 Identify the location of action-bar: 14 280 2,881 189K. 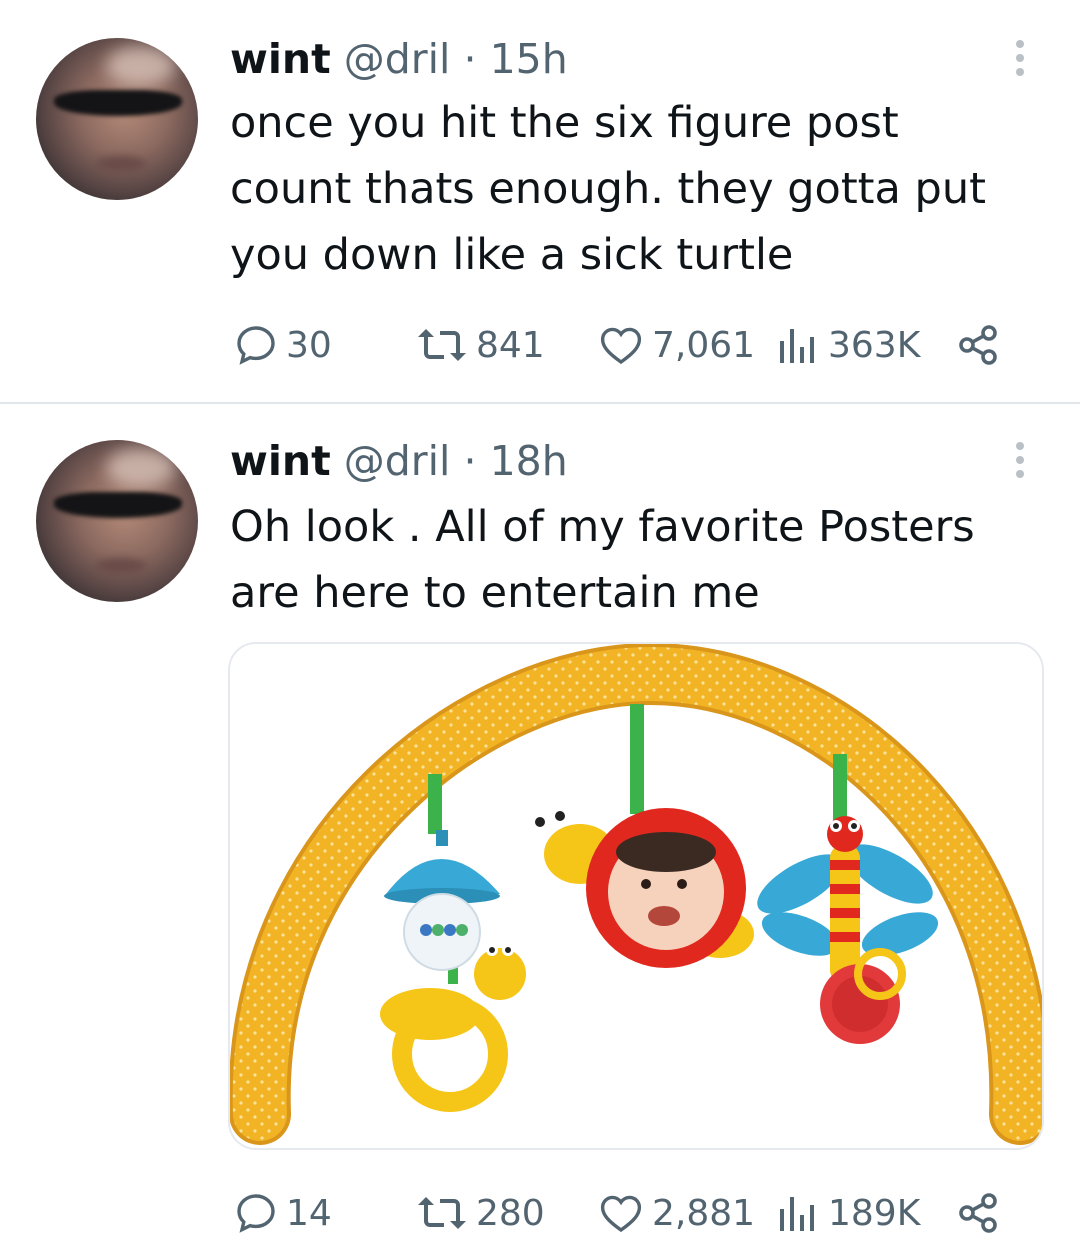
(540, 1213).